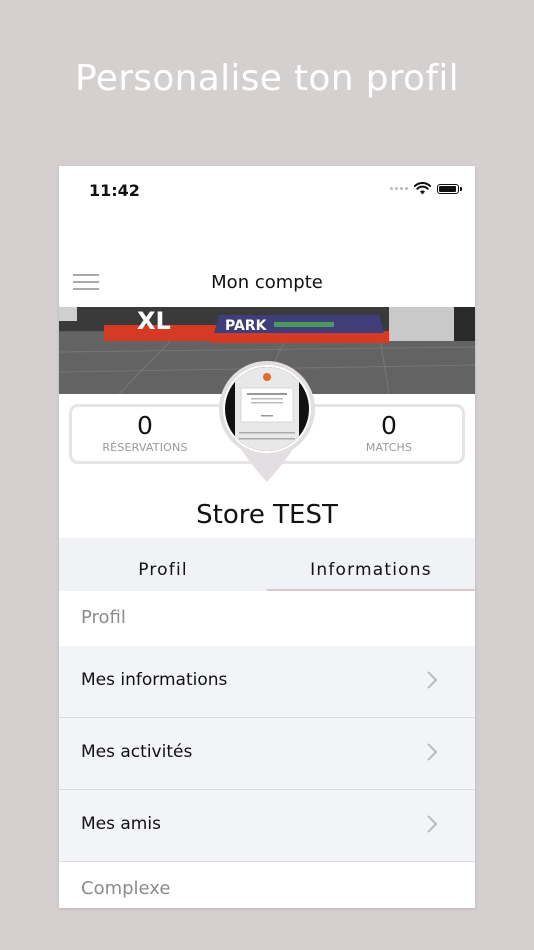 This screenshot has width=534, height=950. Describe the element at coordinates (126, 888) in the screenshot. I see `section-title-complexe: Complexe` at that location.